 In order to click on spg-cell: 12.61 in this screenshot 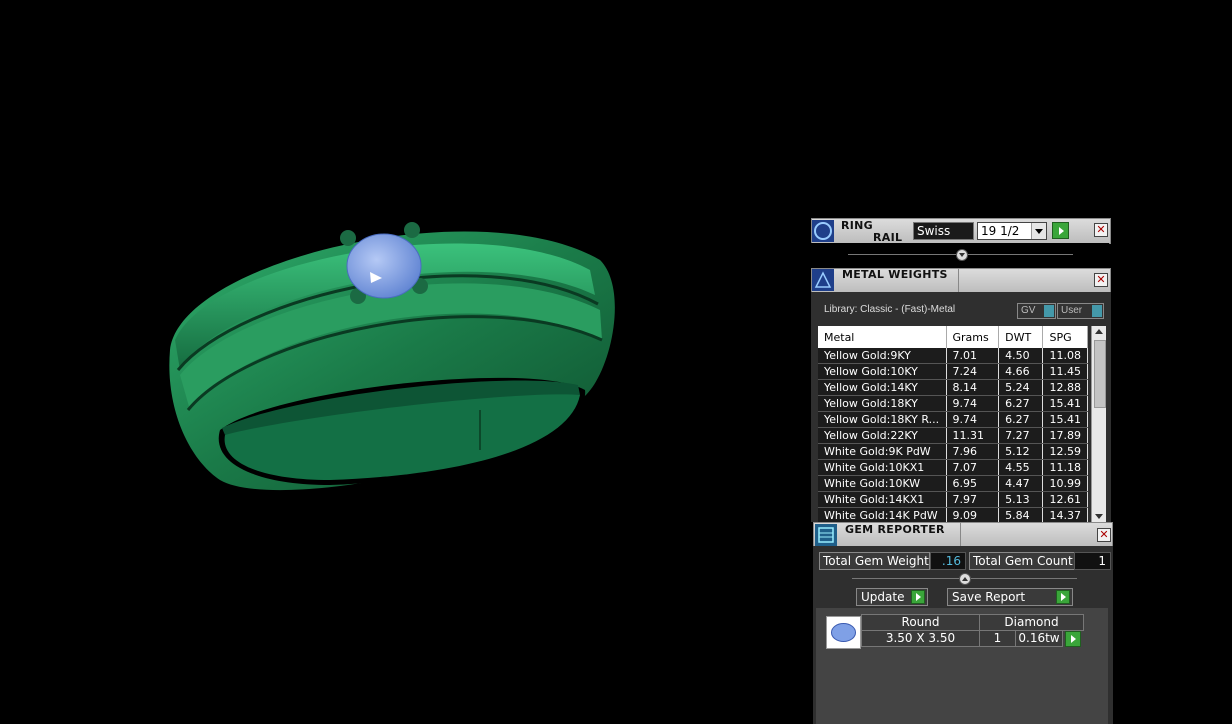, I will do `click(1065, 499)`.